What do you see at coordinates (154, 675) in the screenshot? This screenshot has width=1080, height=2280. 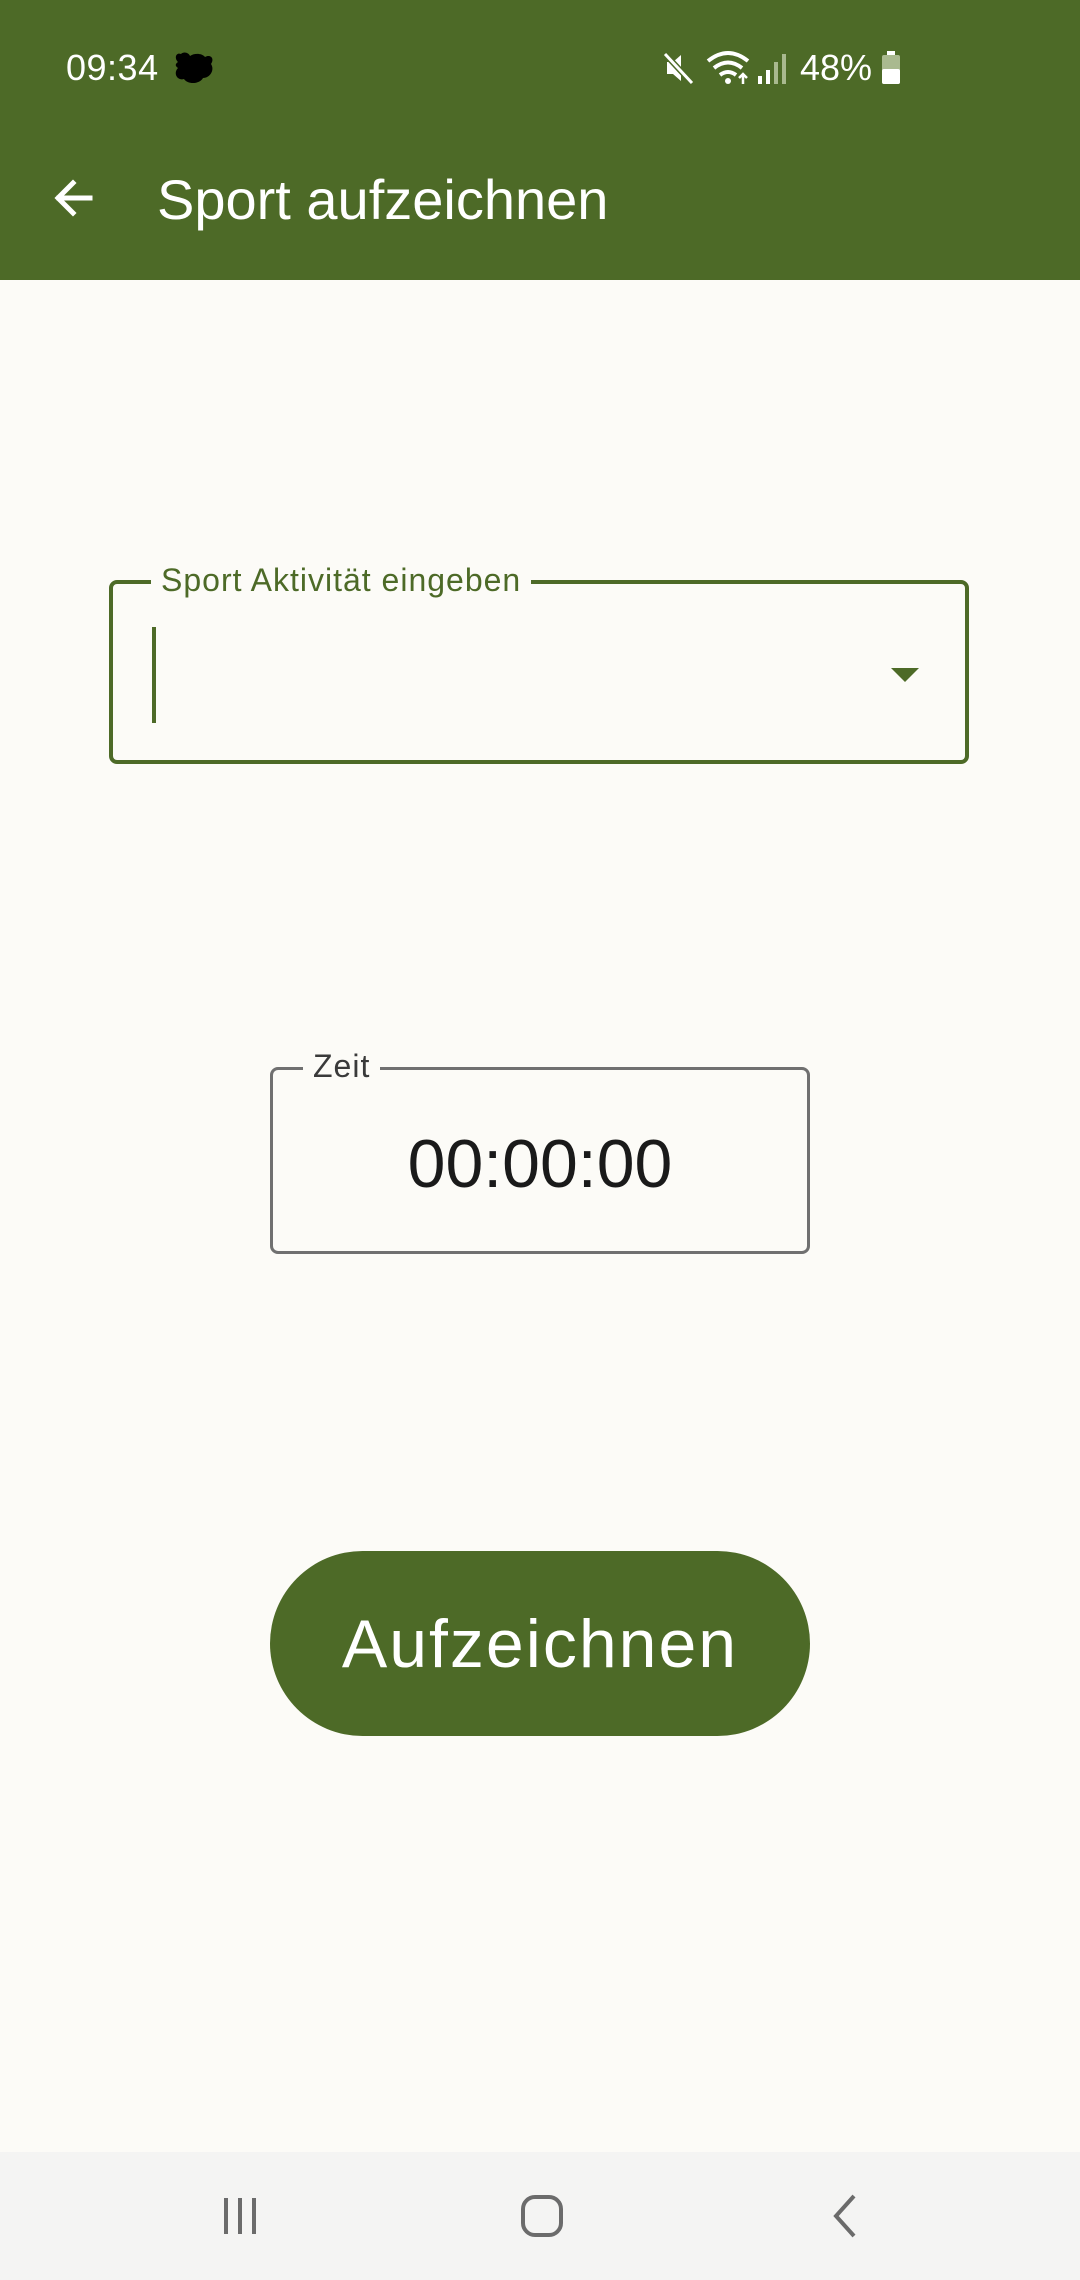 I see `text-caret` at bounding box center [154, 675].